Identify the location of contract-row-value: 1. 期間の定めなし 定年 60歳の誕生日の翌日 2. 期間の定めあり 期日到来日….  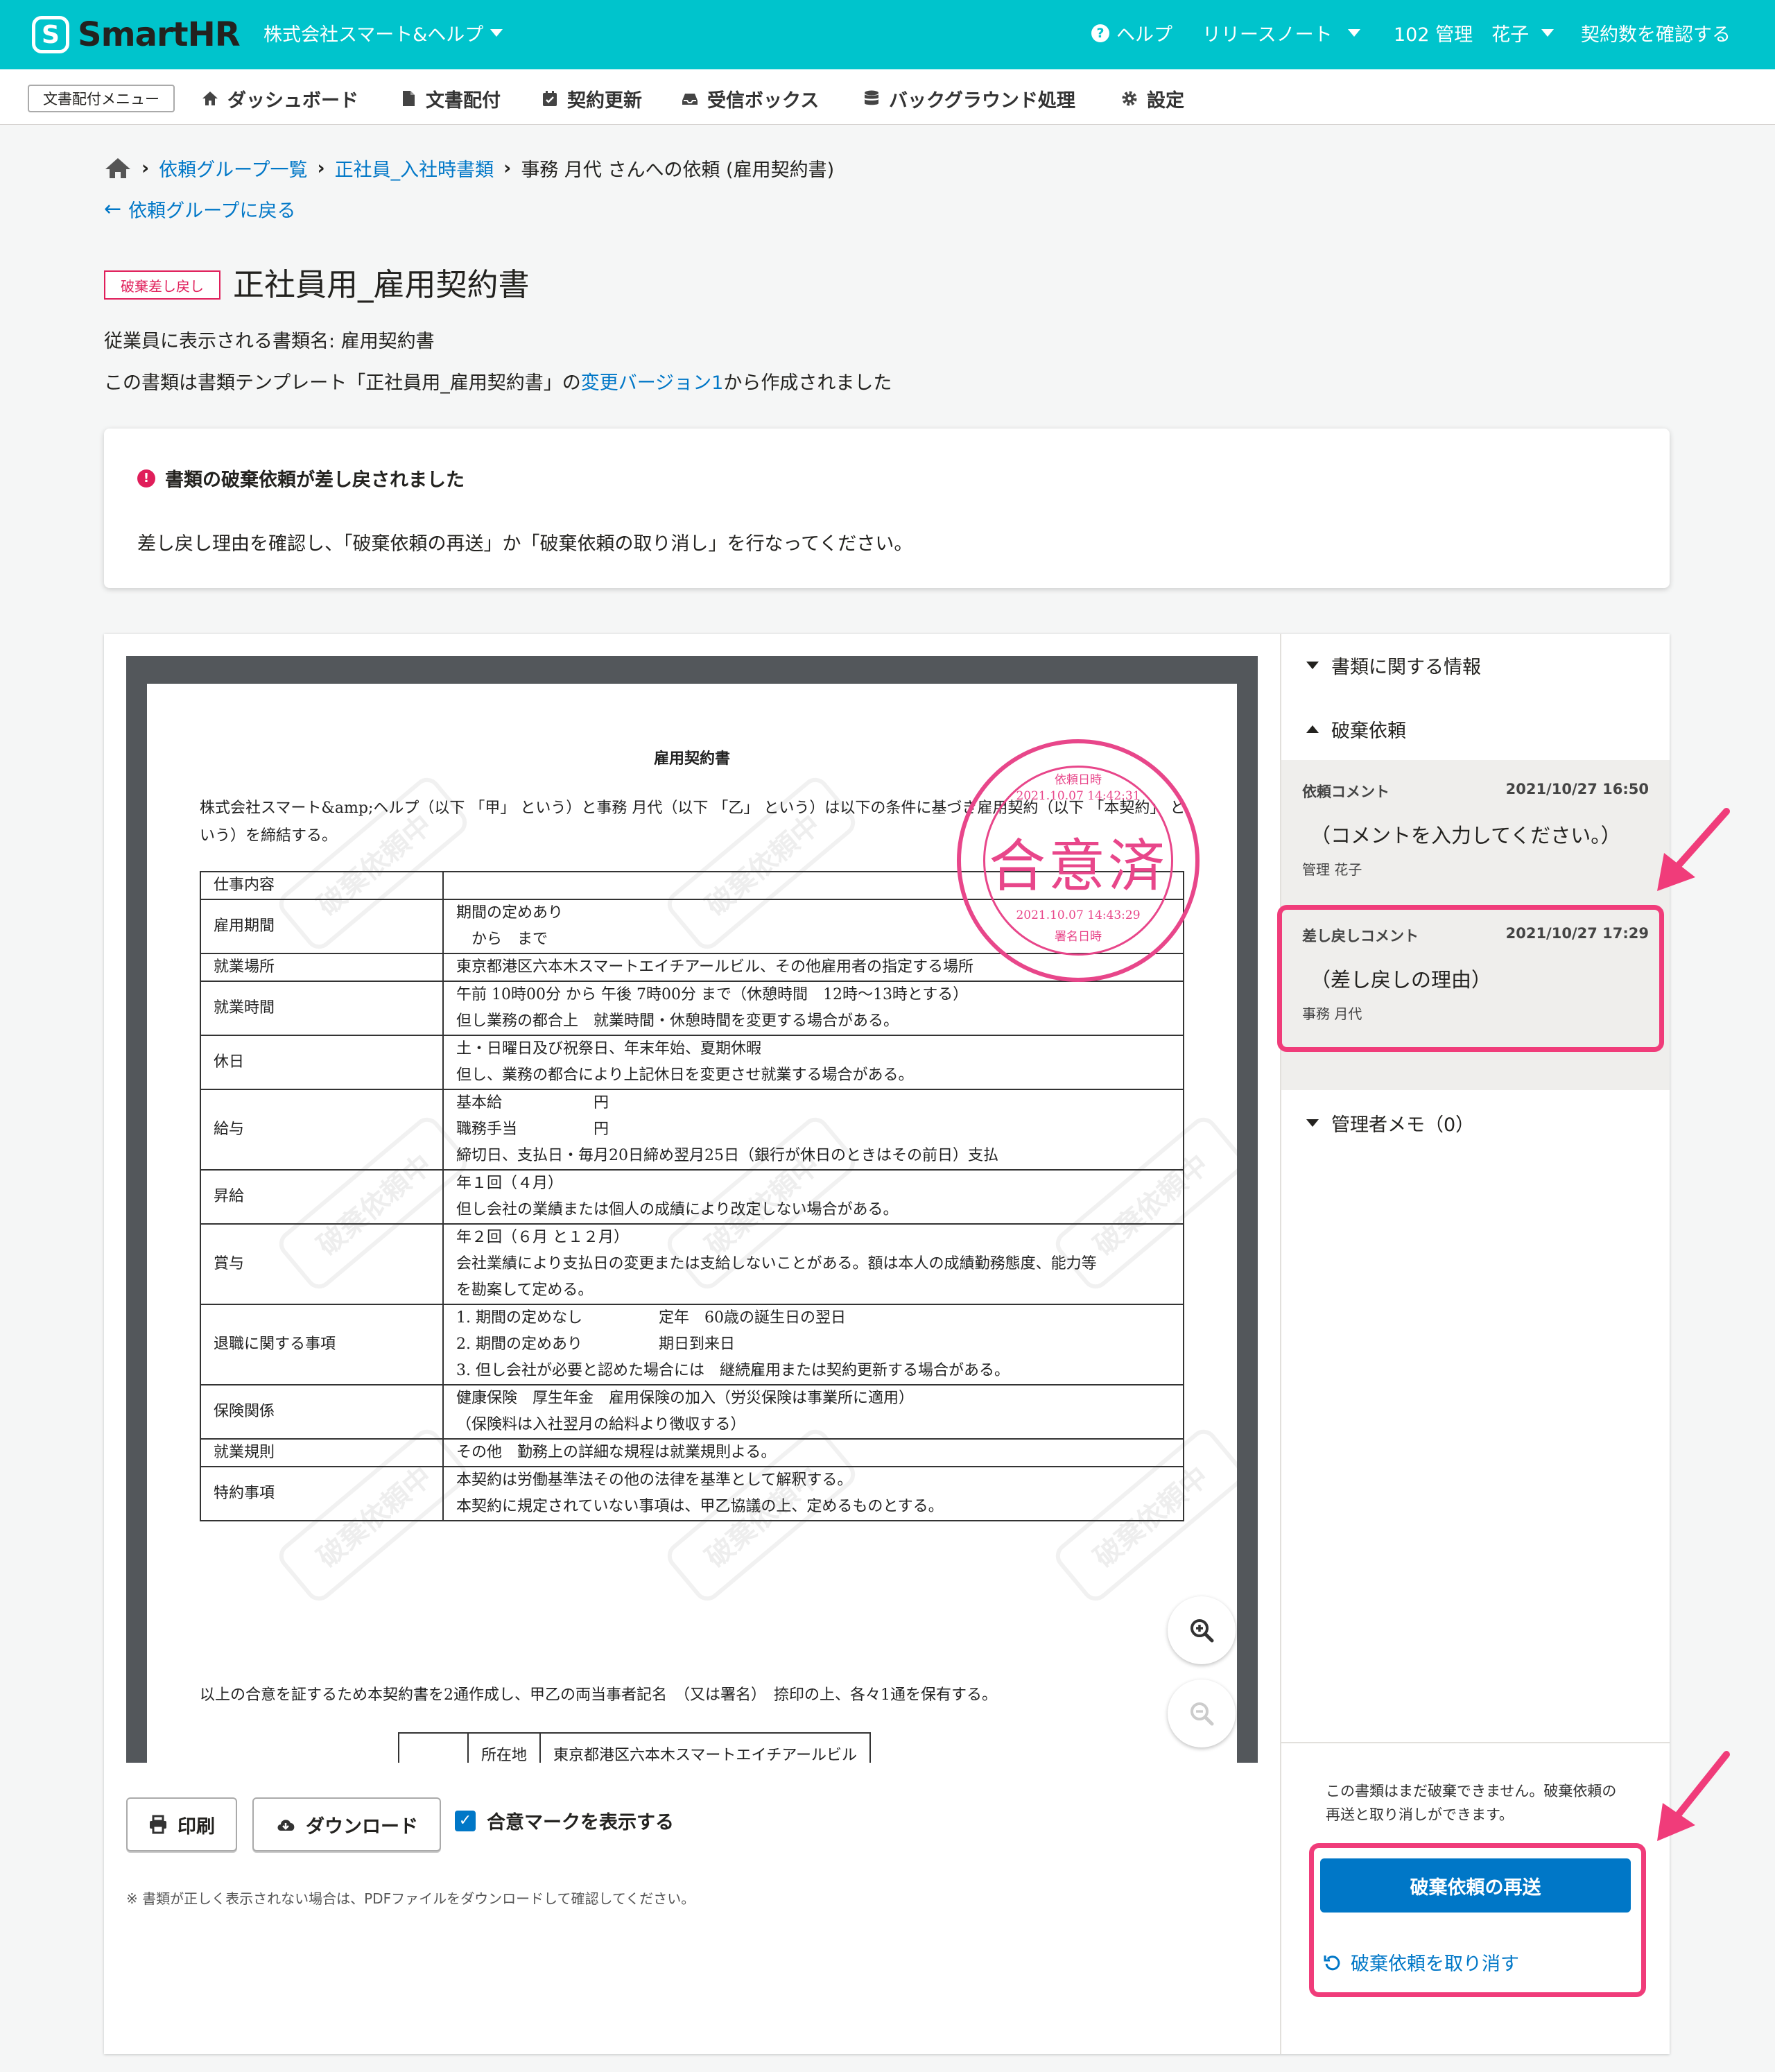
(813, 1344).